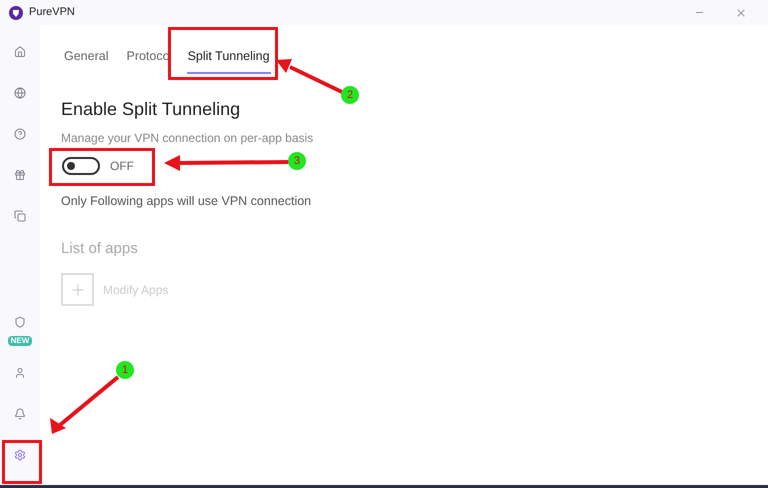 The width and height of the screenshot is (768, 488). What do you see at coordinates (52, 12) in the screenshot?
I see `window-title: PureVPN` at bounding box center [52, 12].